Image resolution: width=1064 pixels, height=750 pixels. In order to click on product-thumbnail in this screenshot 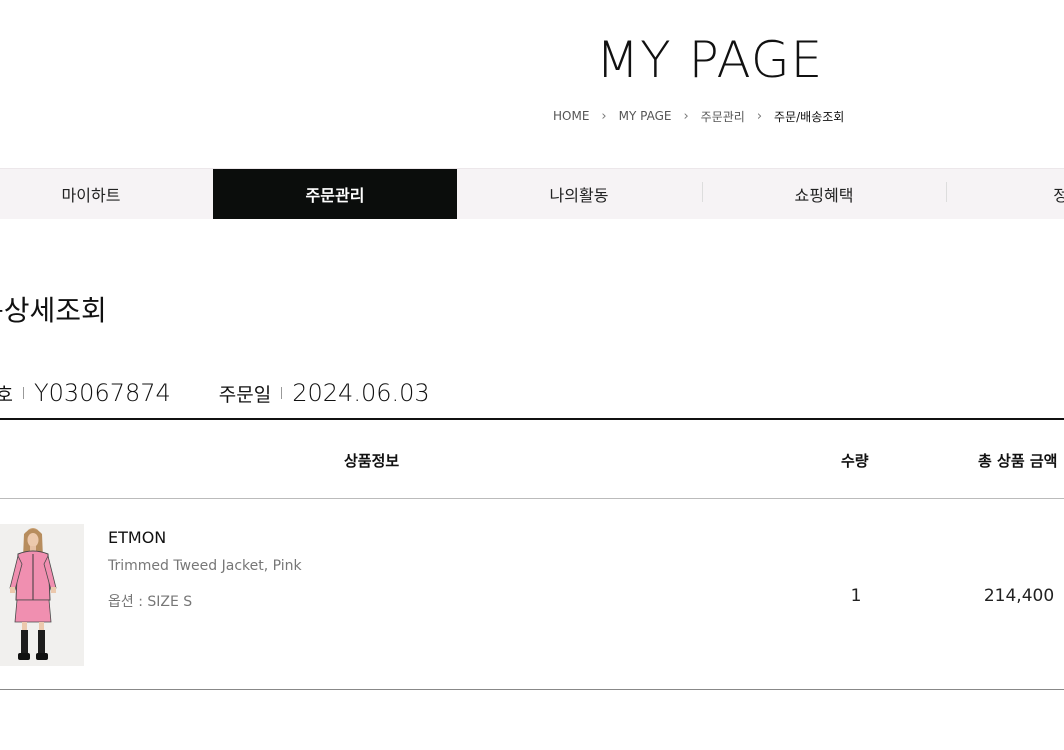, I will do `click(42, 595)`.